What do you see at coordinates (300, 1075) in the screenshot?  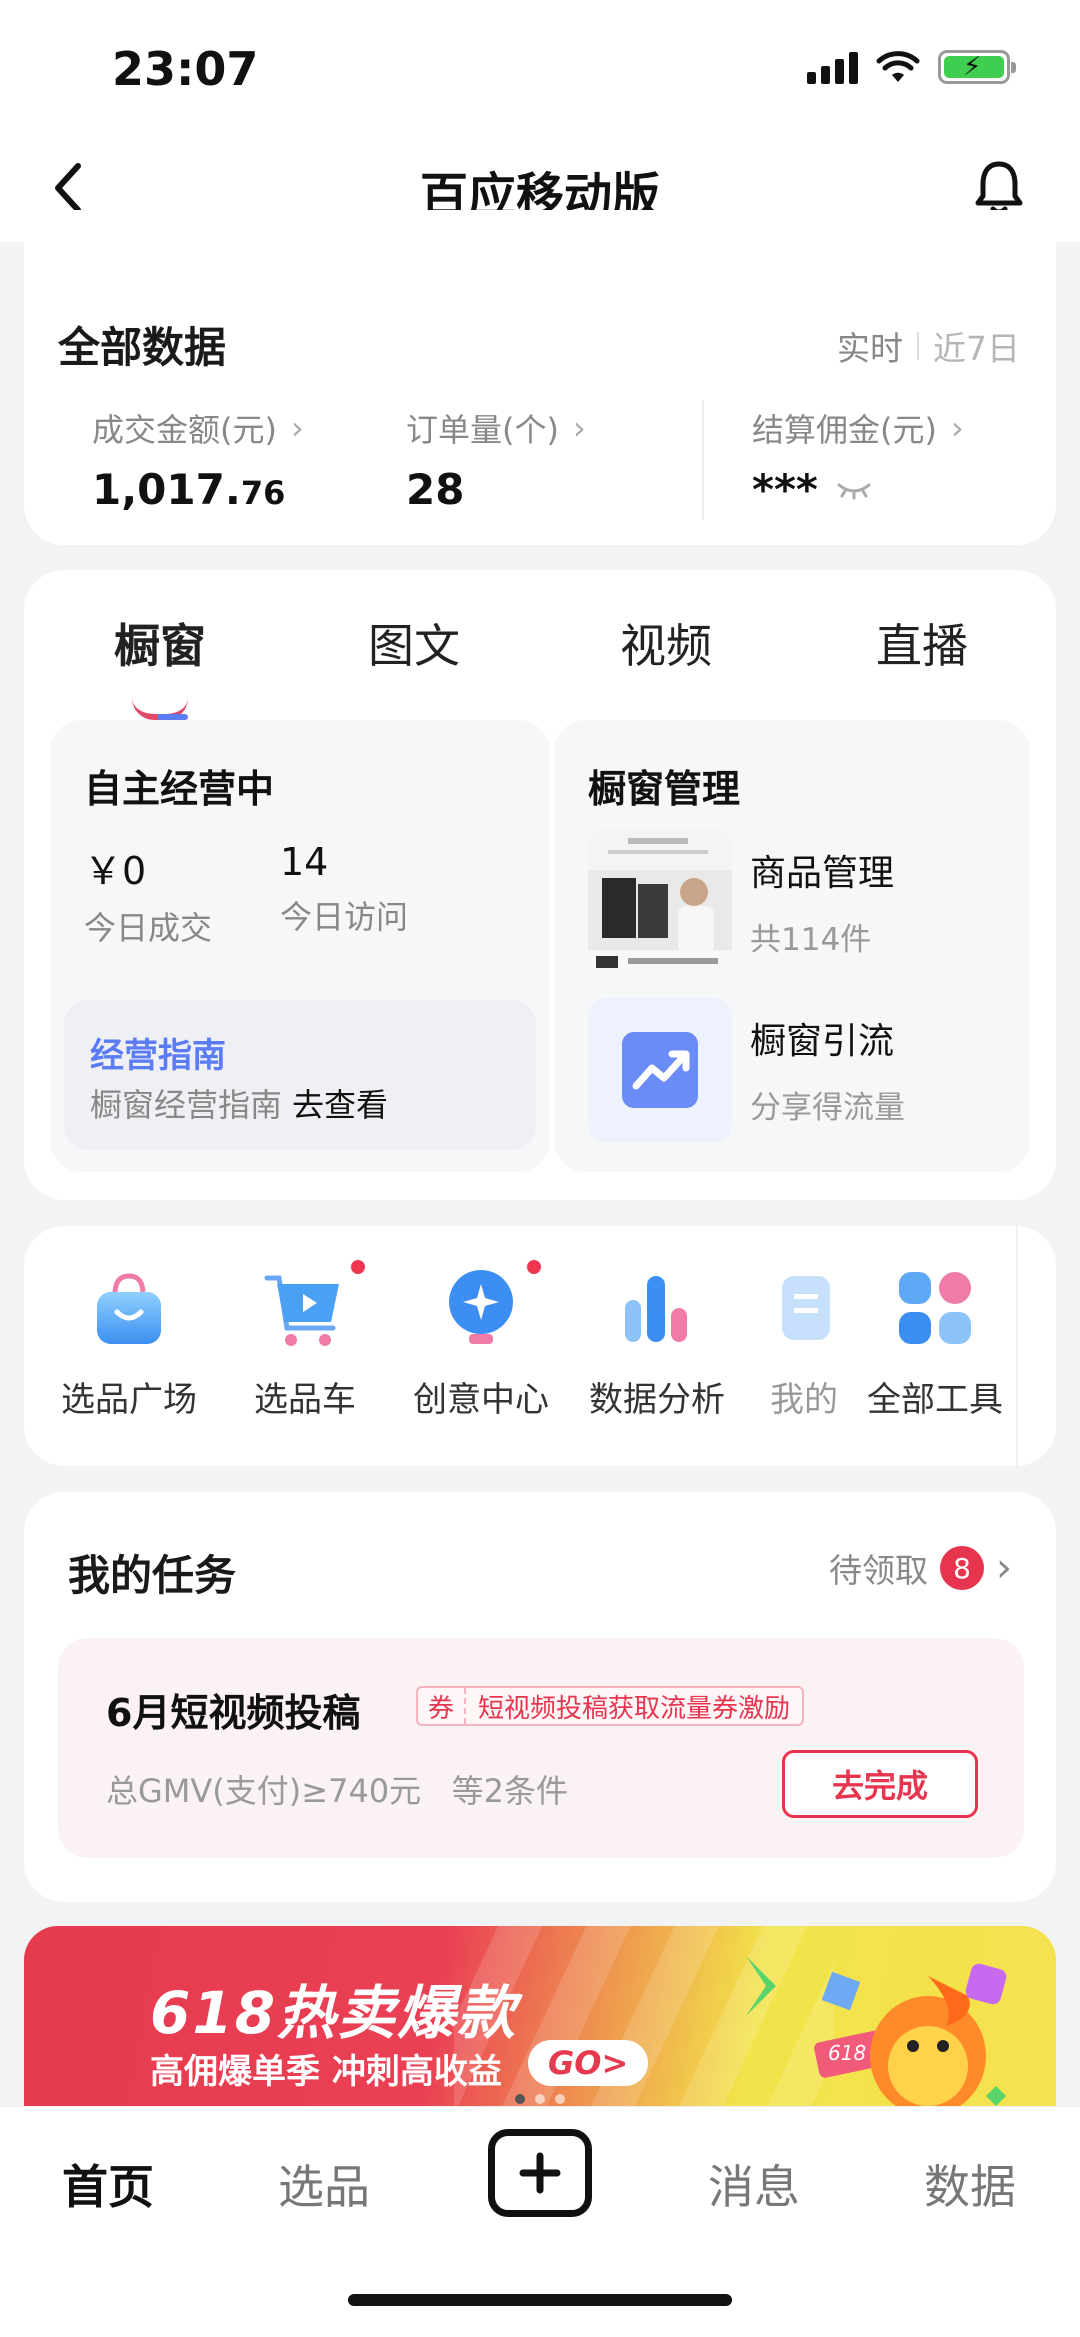 I see `guide-box: 经营指南 橱窗经营指南 去查看` at bounding box center [300, 1075].